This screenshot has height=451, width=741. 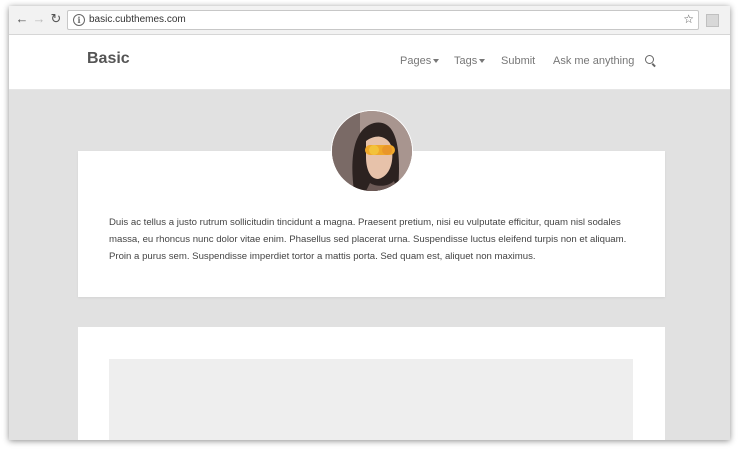 I want to click on arrow-right-icon: →, so click(x=39, y=19).